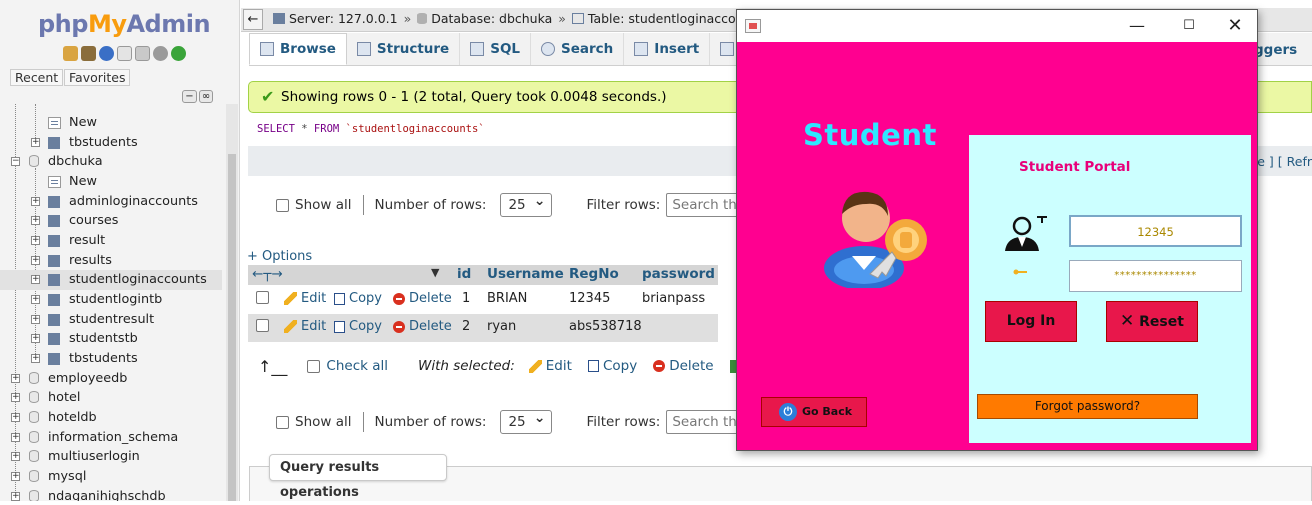  I want to click on maximize-icon: ☐, so click(1189, 26).